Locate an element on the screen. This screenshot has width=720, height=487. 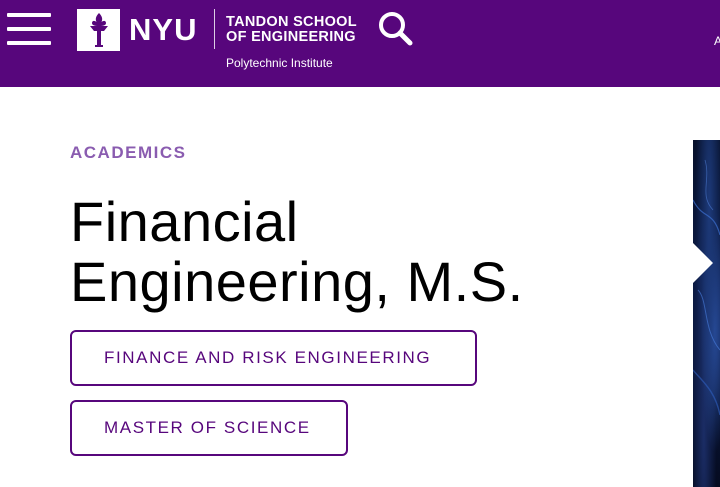
search-icon is located at coordinates (396, 29).